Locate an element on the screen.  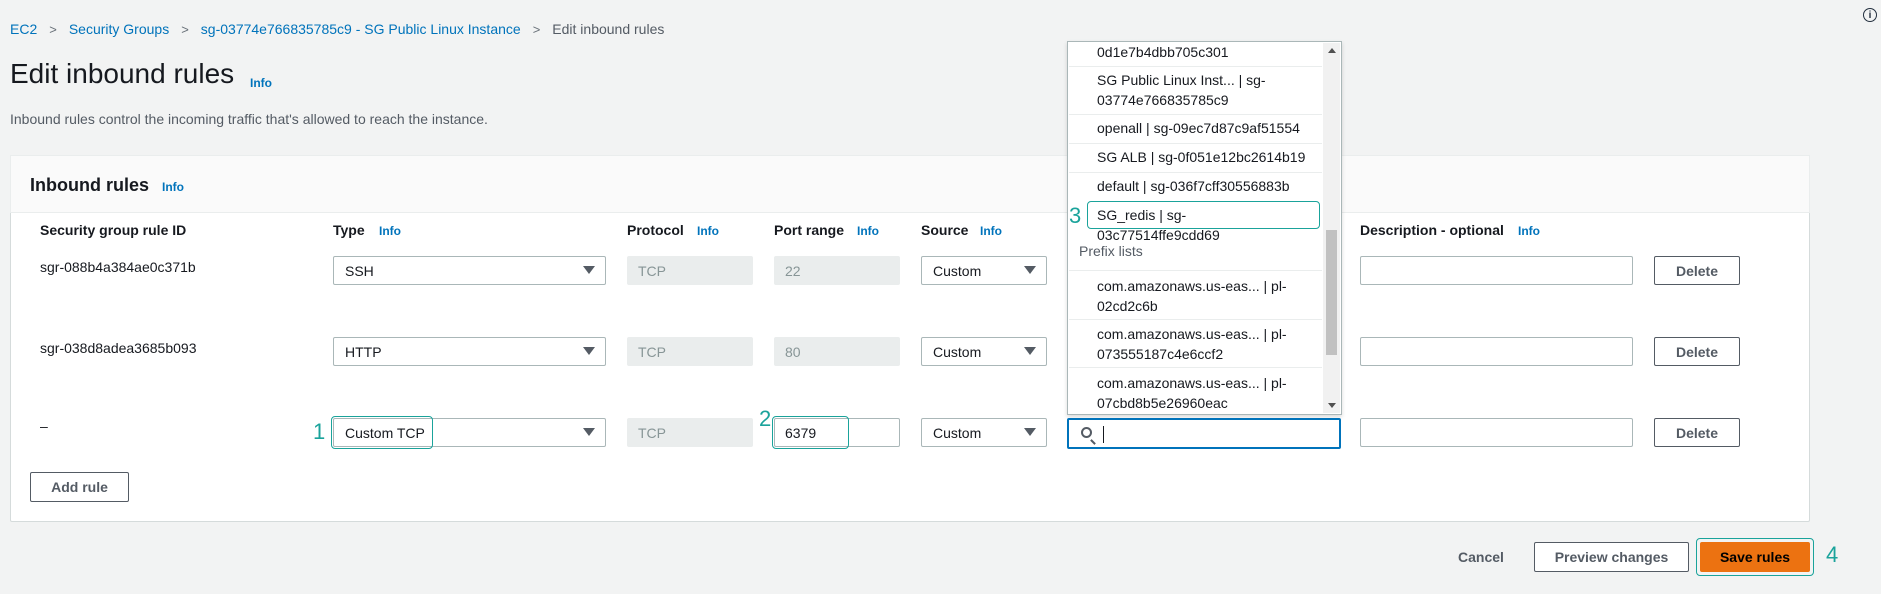
preview-changes-button: Preview changes is located at coordinates (1611, 557).